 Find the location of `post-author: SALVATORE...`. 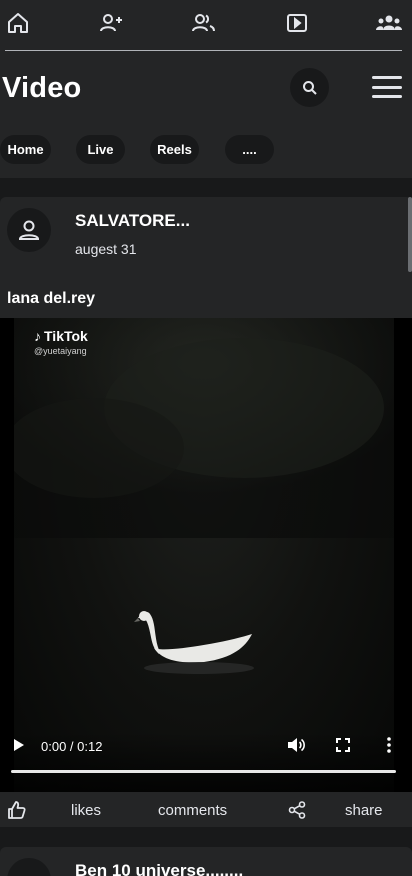

post-author: SALVATORE... is located at coordinates (132, 221).